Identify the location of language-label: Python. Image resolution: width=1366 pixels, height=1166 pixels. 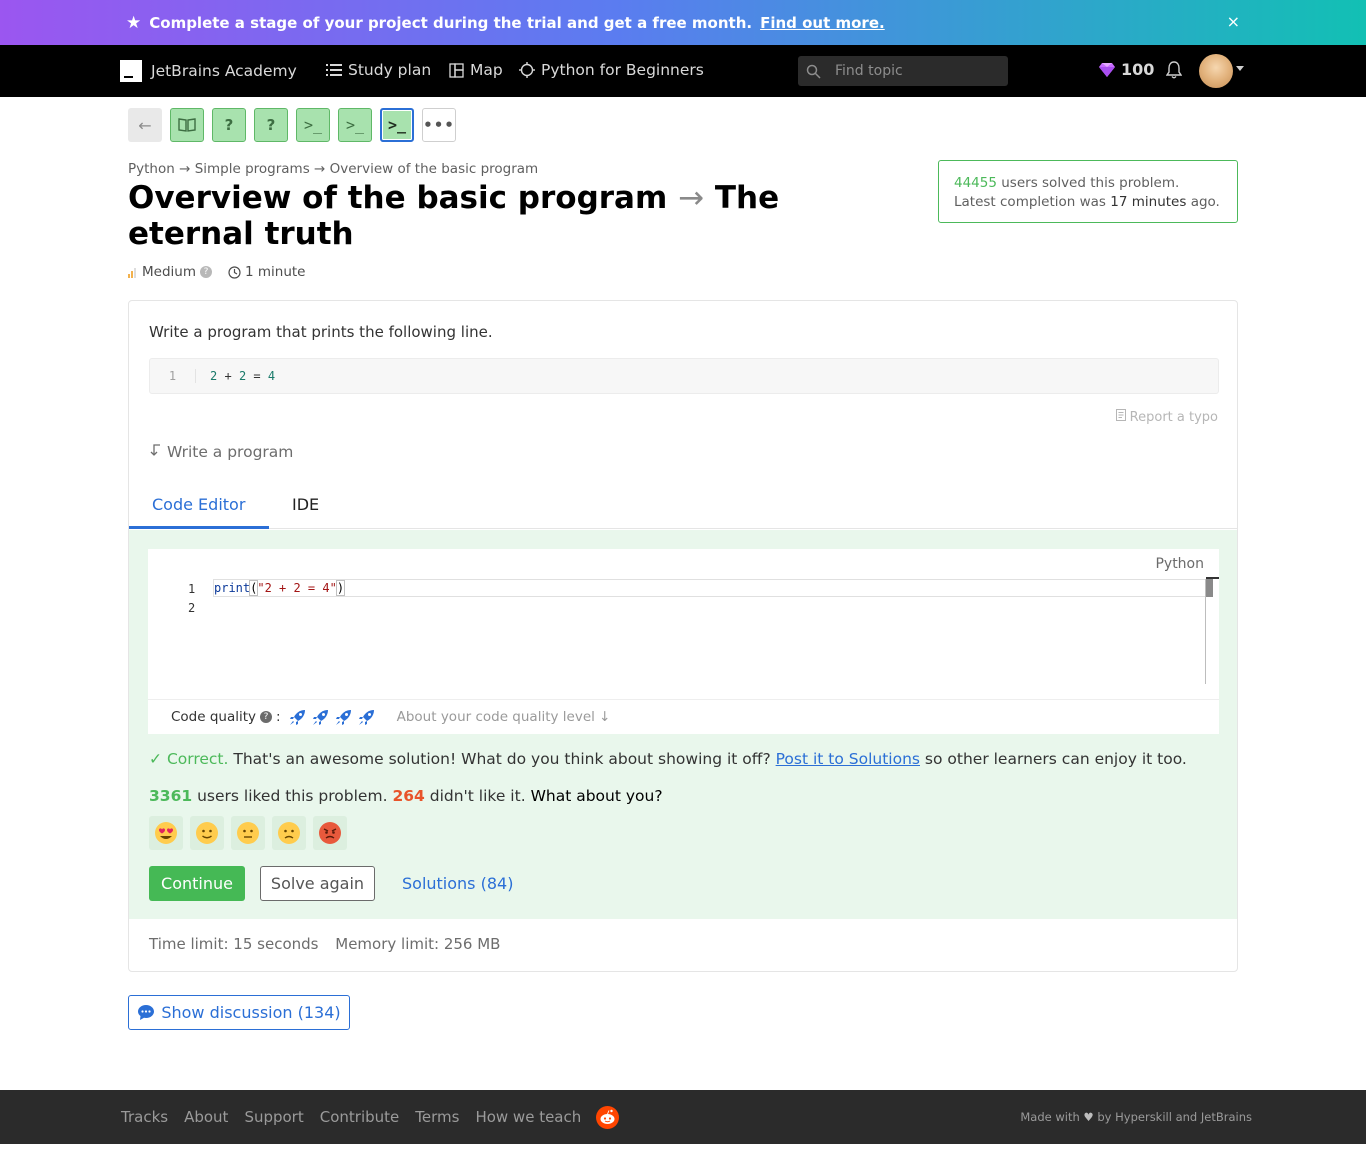
(1179, 564).